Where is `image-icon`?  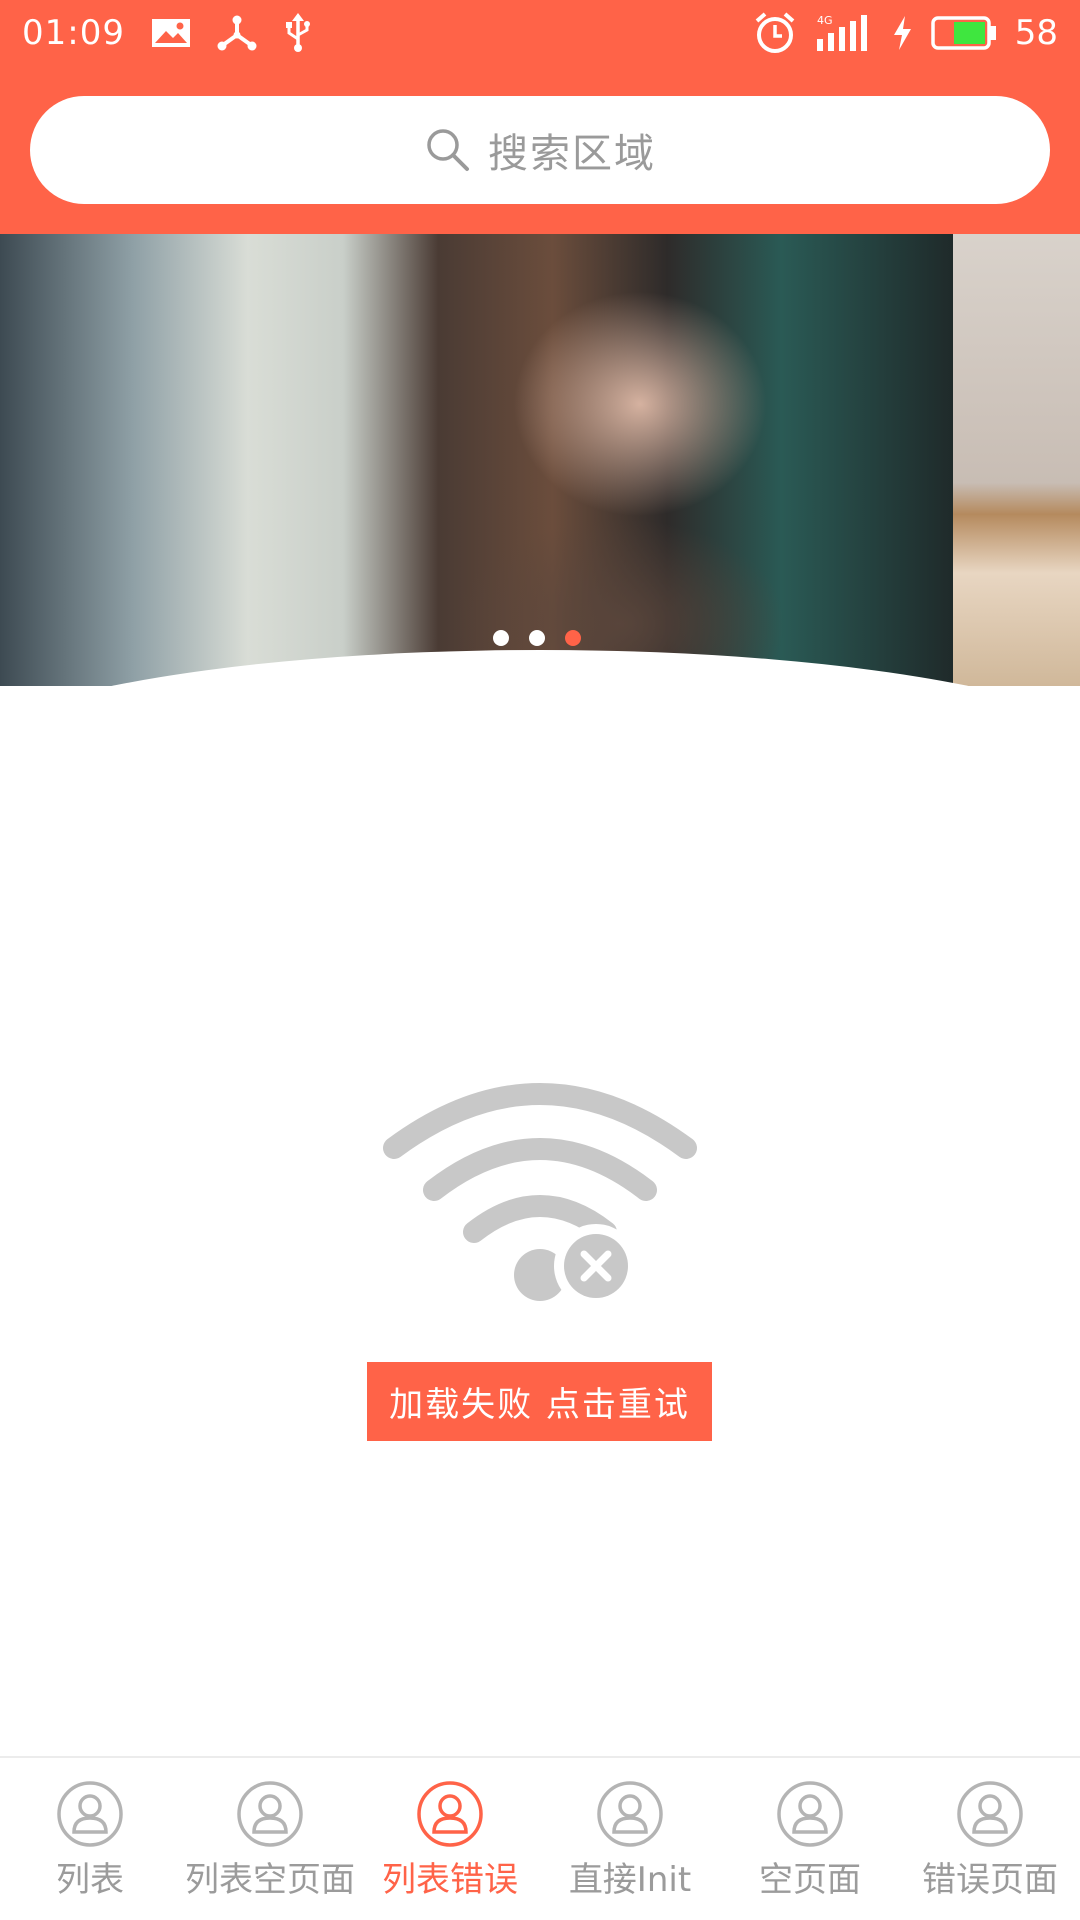
image-icon is located at coordinates (170, 33).